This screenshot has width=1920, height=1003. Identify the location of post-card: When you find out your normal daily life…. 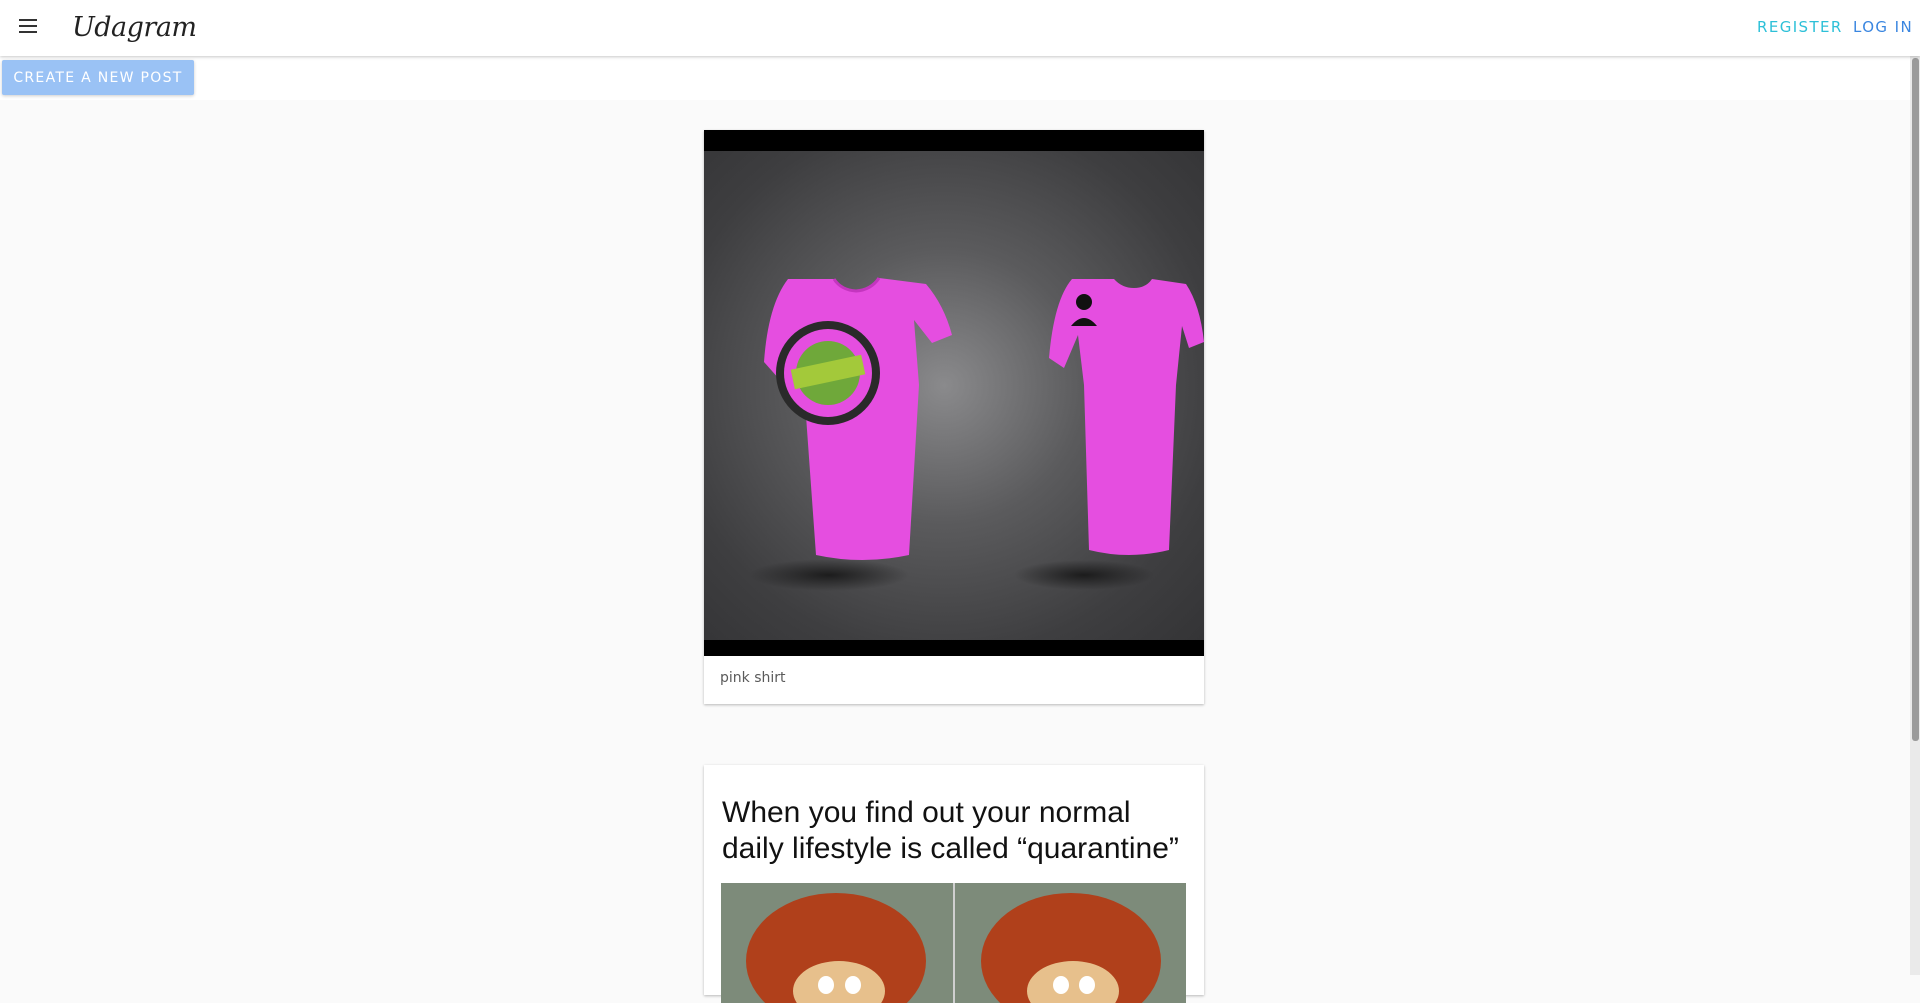
(954, 884).